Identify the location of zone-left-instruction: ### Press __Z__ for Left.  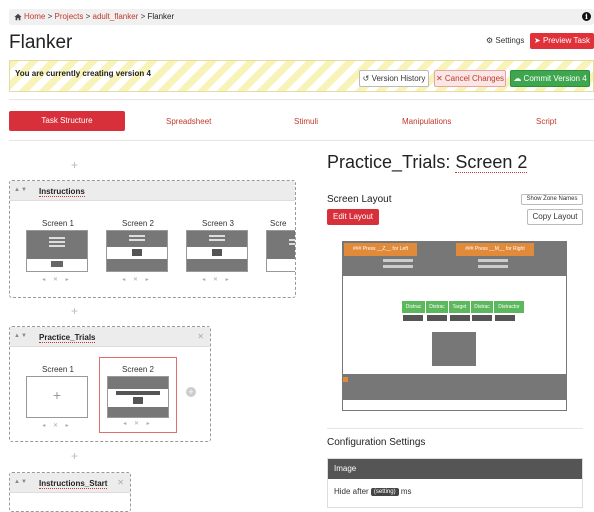
(380, 249).